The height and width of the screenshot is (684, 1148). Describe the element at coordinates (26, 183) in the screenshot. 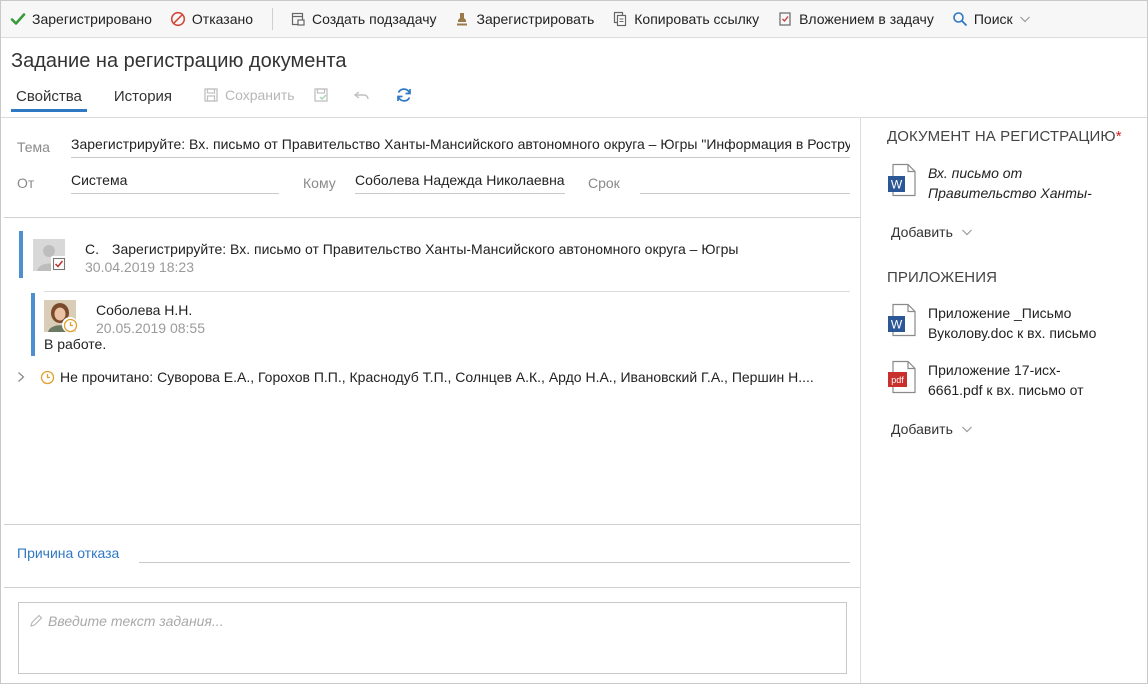

I see `from-label: От` at that location.